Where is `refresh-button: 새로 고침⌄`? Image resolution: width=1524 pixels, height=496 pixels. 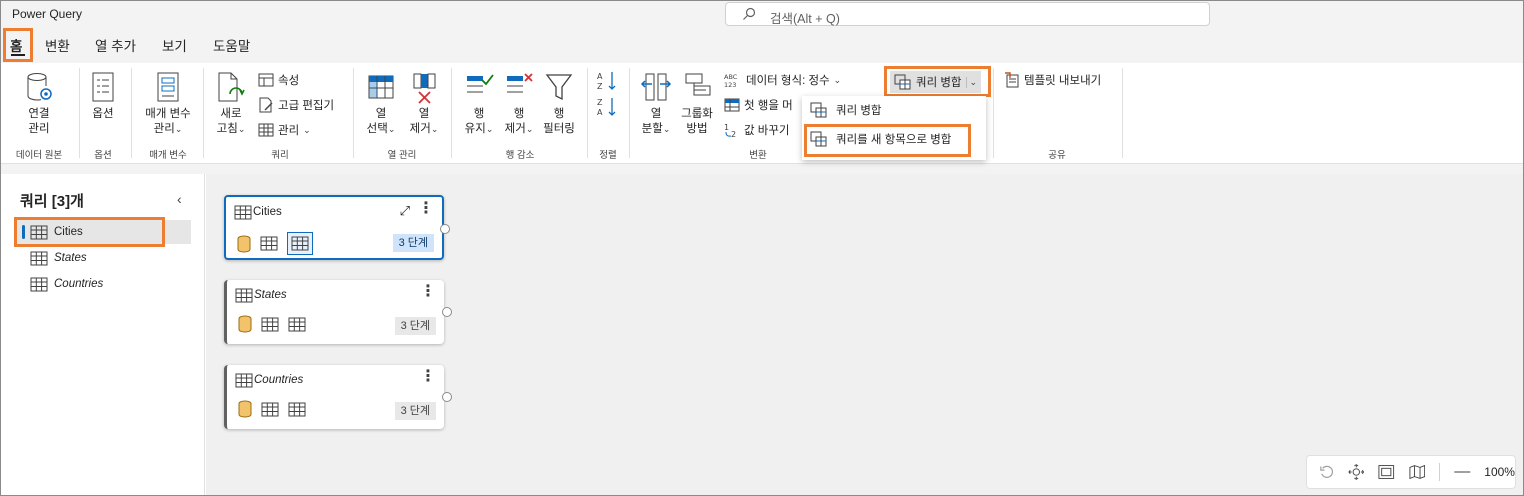 refresh-button: 새로 고침⌄ is located at coordinates (231, 104).